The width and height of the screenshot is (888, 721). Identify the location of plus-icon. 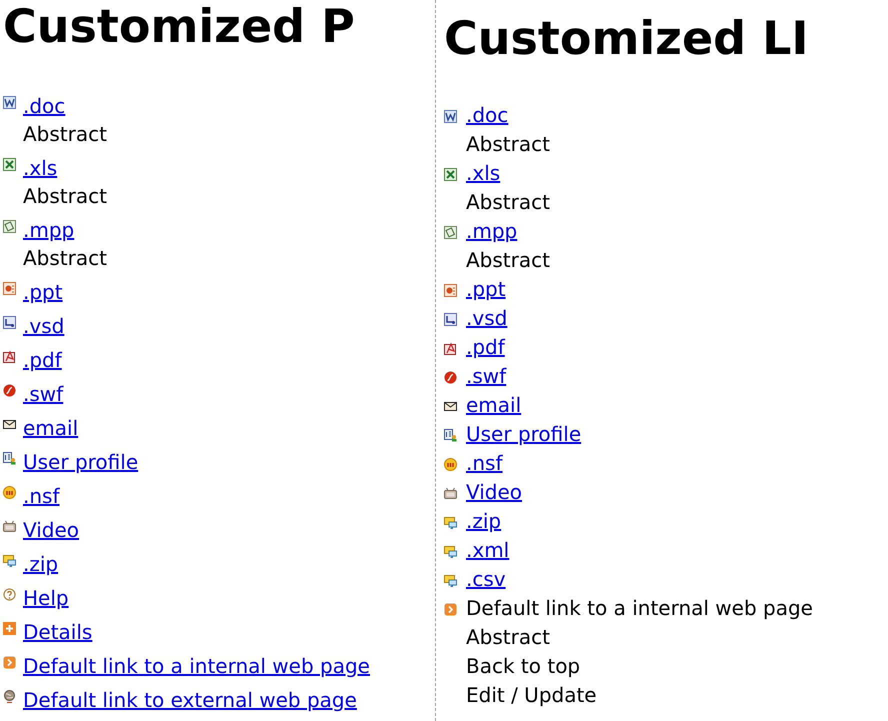
(9, 628).